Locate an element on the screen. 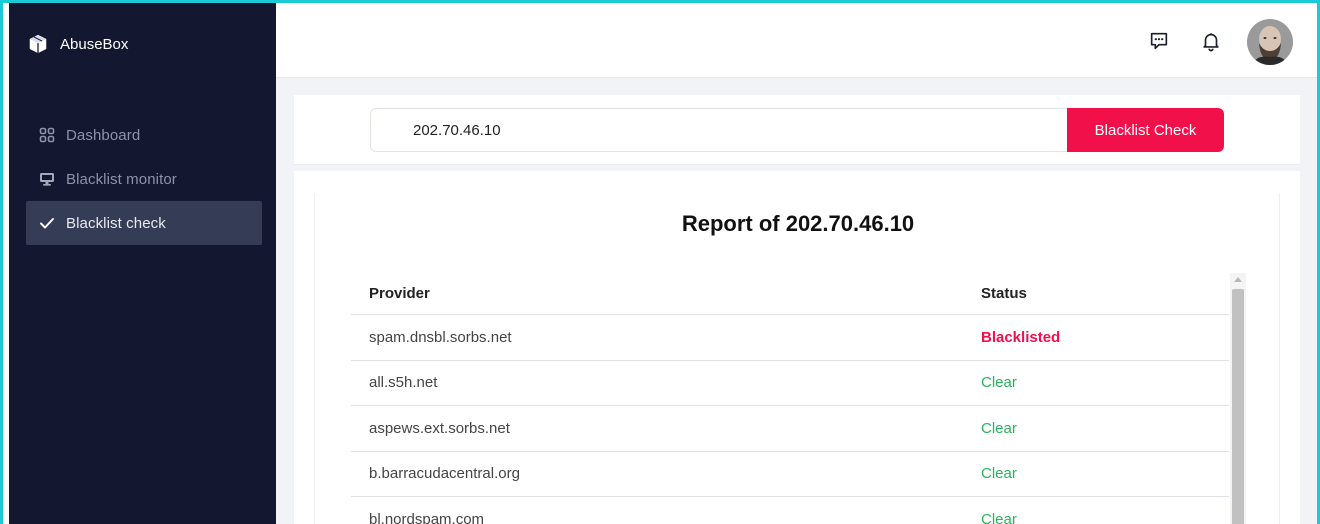 This screenshot has width=1320, height=524. table-row: aspews.ext.sorbs.net Clear is located at coordinates (790, 429).